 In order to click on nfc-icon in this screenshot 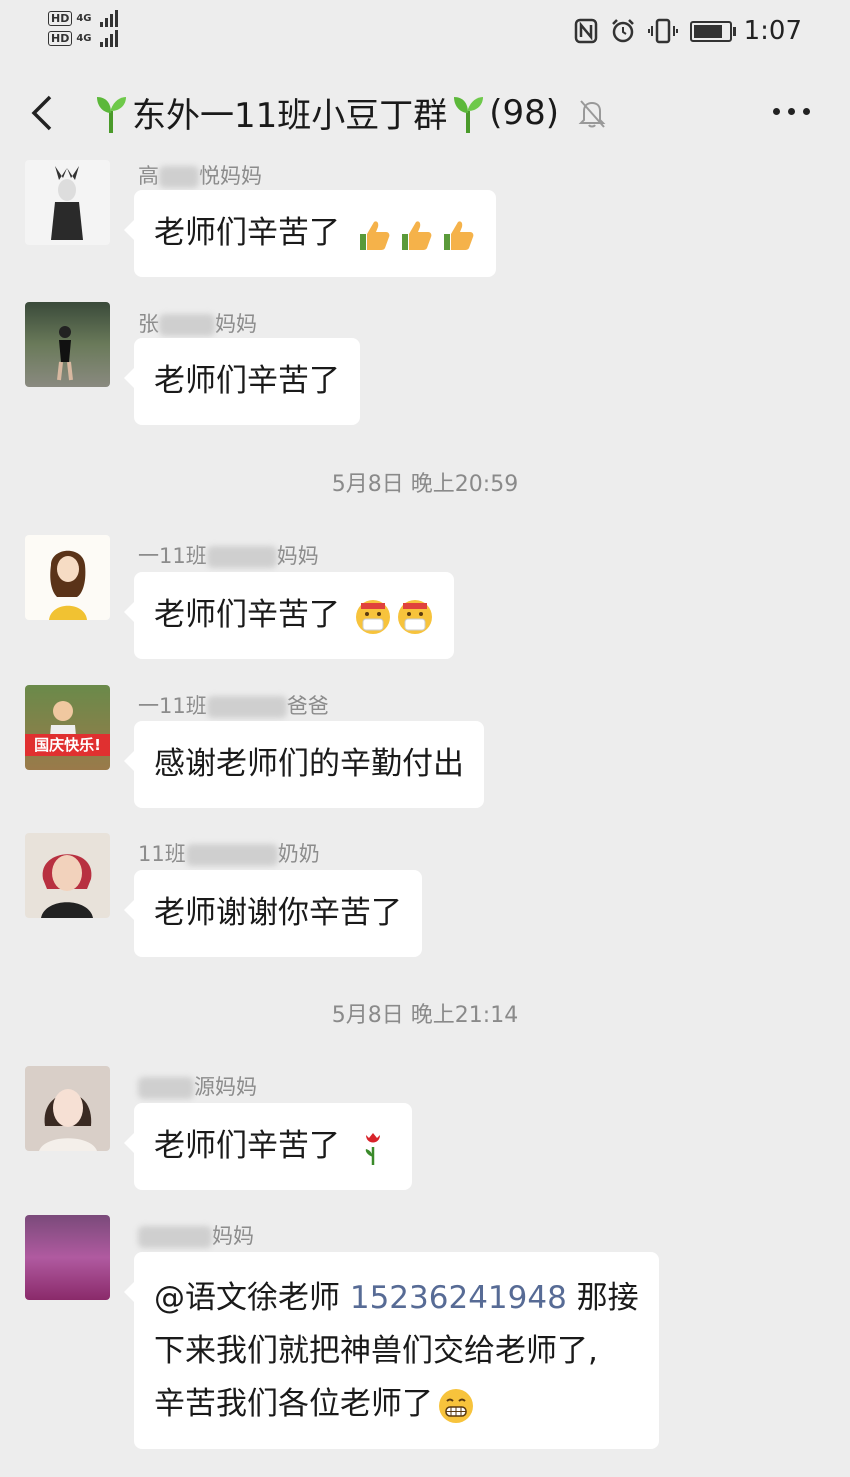, I will do `click(585, 31)`.